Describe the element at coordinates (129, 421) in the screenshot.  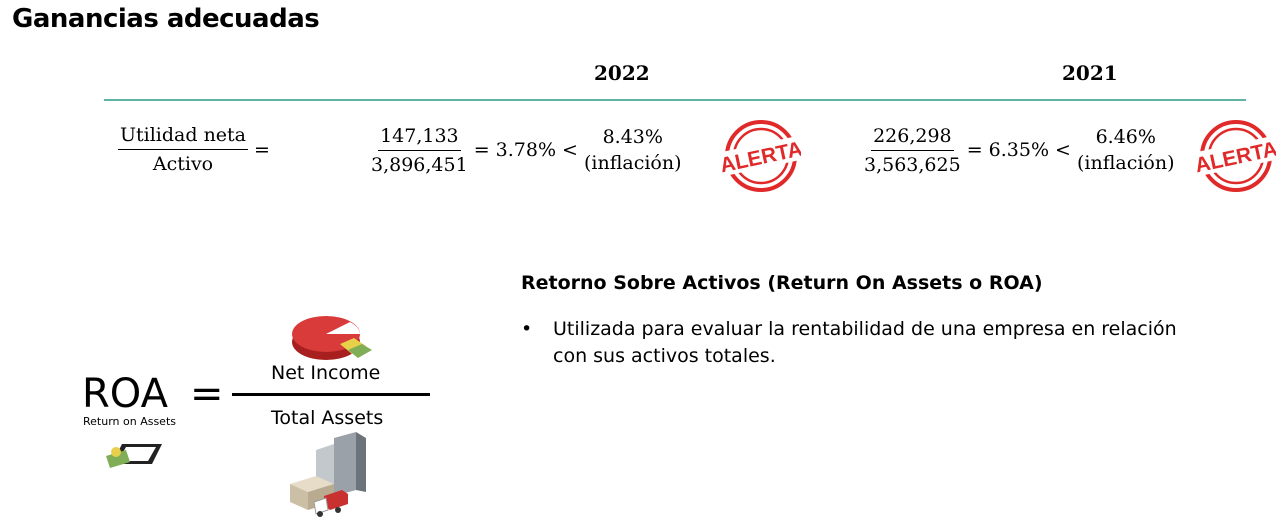
I see `roa-subtitle: Return on Assets` at that location.